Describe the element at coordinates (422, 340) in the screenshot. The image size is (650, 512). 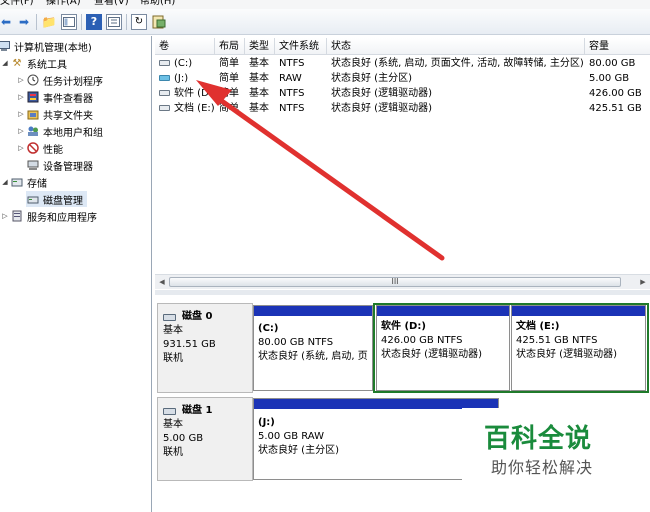
I see `partition-size: 426.00 GB NTFS` at that location.